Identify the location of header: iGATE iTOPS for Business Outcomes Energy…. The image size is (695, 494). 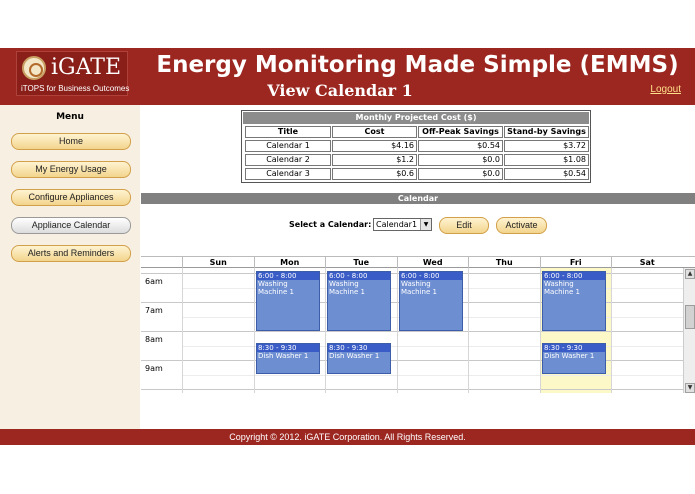
(347, 76).